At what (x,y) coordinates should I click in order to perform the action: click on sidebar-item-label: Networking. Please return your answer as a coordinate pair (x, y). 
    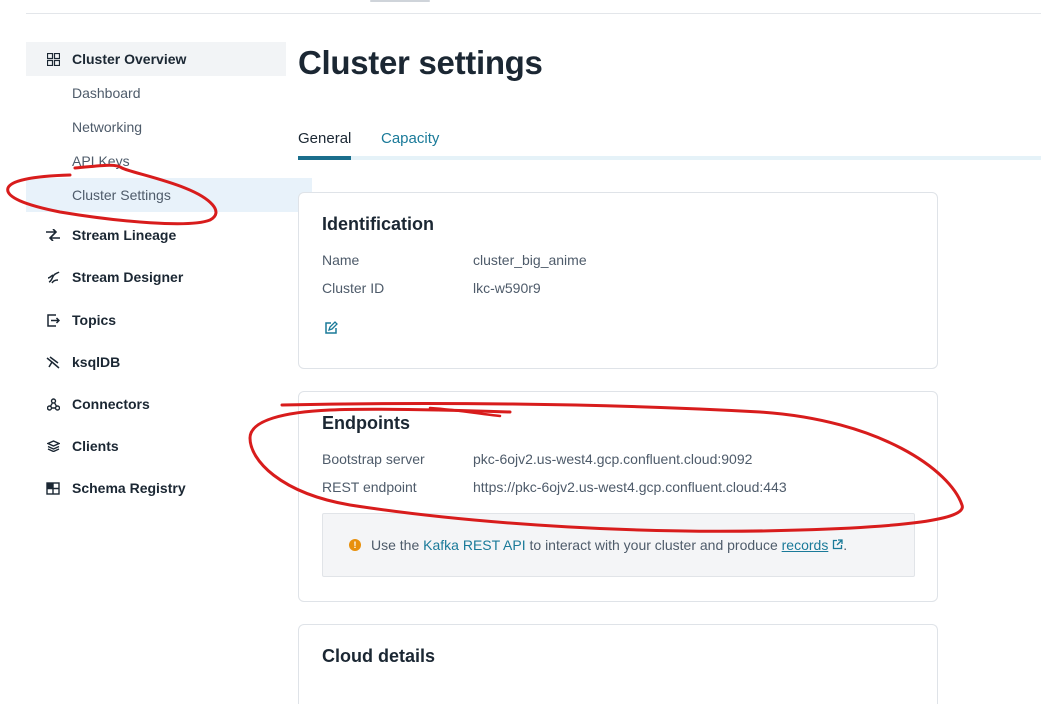
    Looking at the image, I should click on (107, 127).